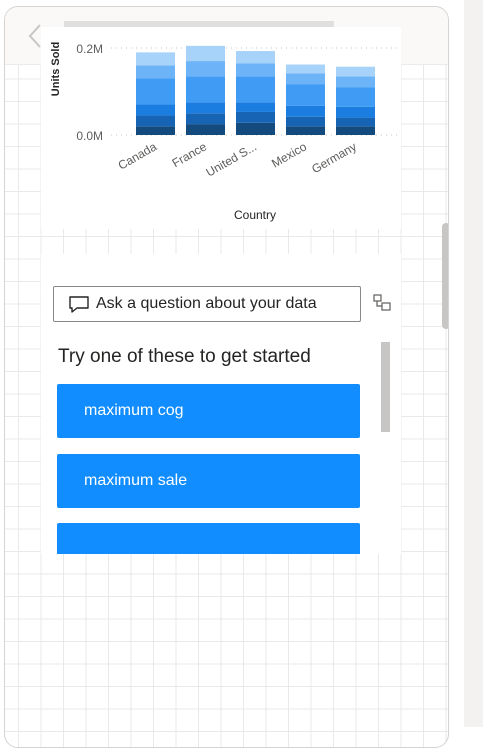 The image size is (483, 748). I want to click on y-tick-label: 0.0M, so click(89, 136).